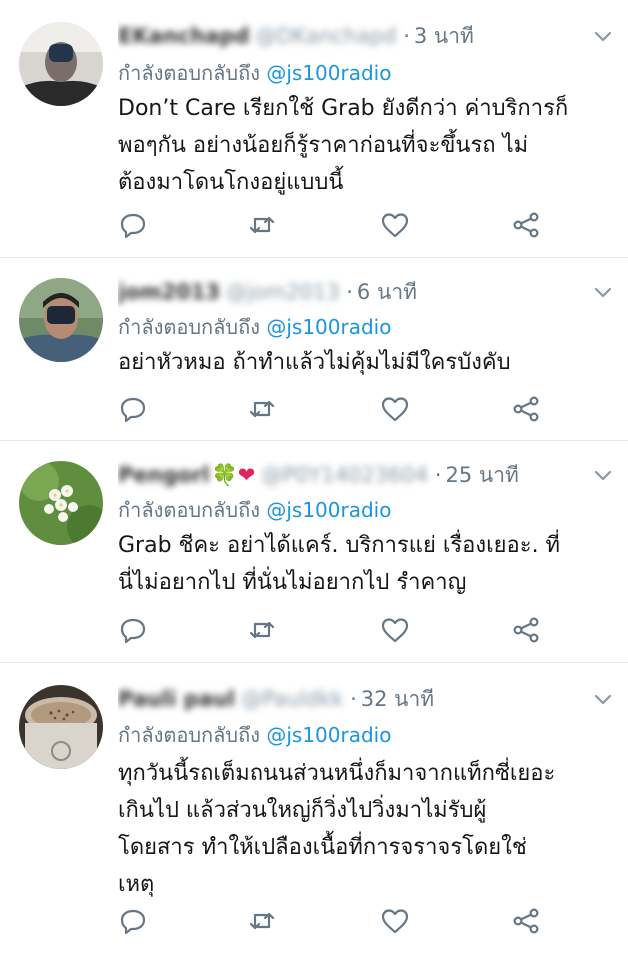 The image size is (628, 953). What do you see at coordinates (164, 475) in the screenshot?
I see `display-name: Pengorl` at bounding box center [164, 475].